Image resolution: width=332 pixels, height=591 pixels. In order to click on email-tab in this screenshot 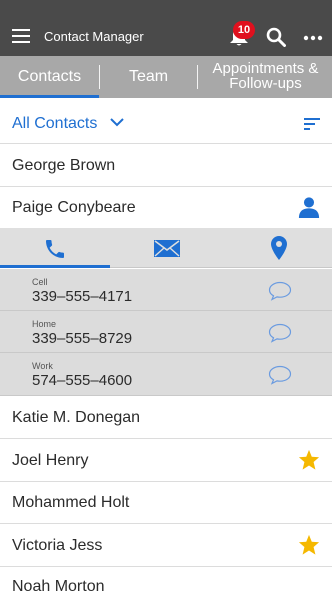, I will do `click(166, 248)`.